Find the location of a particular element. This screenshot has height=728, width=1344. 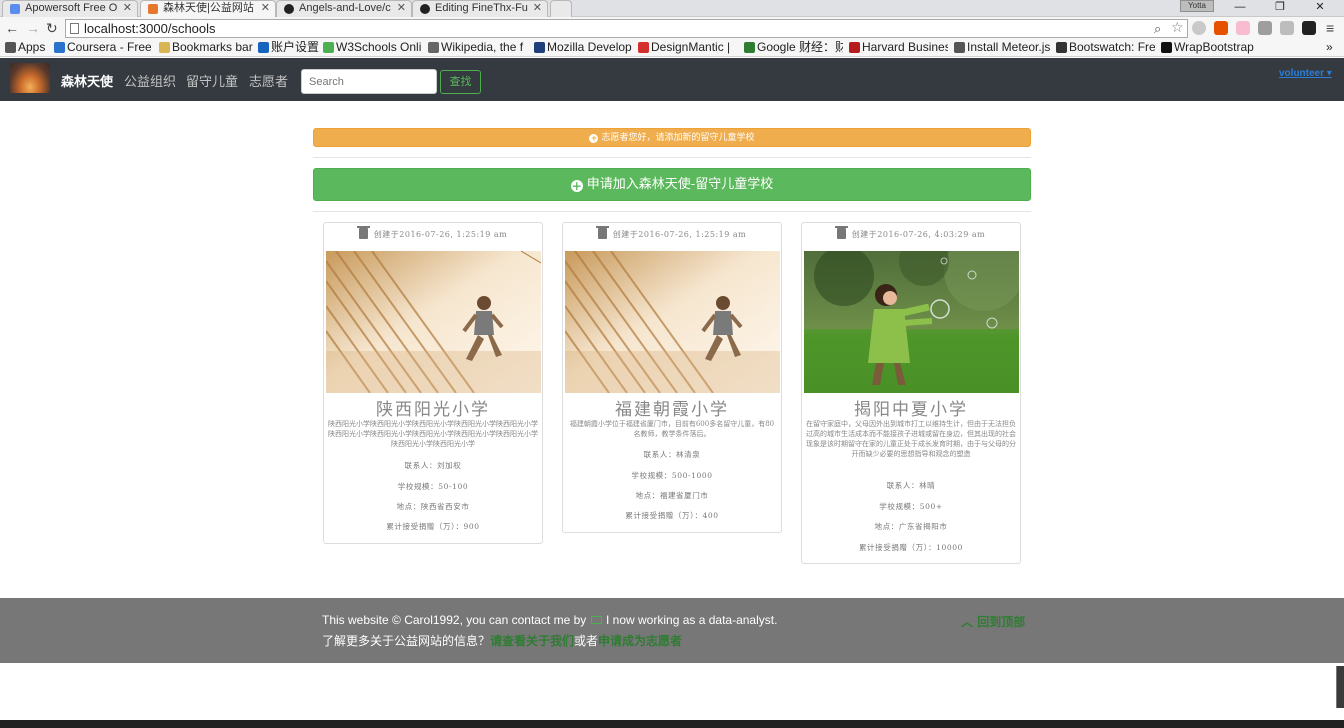

school-name: 揭阳中夏小学 is located at coordinates (911, 407).